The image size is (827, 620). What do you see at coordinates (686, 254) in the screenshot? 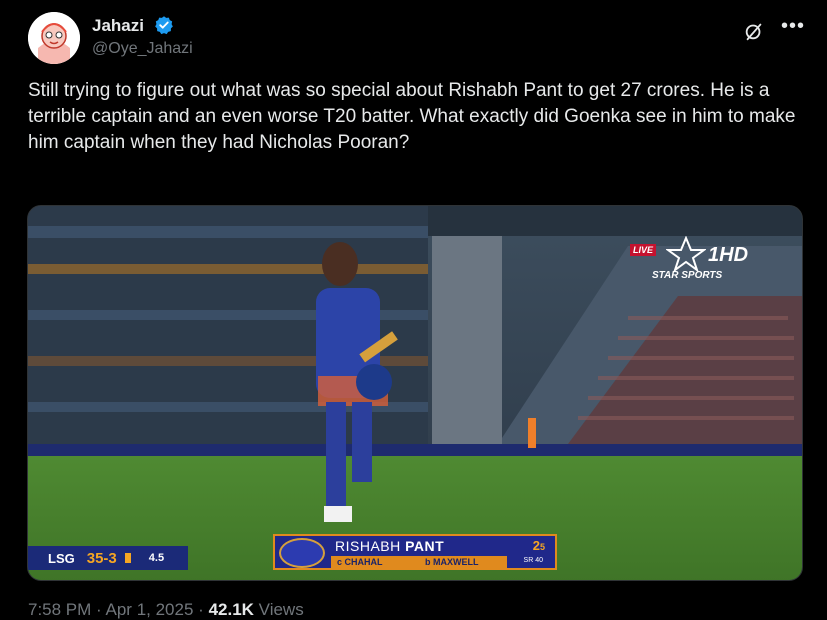
I see `star-icon` at bounding box center [686, 254].